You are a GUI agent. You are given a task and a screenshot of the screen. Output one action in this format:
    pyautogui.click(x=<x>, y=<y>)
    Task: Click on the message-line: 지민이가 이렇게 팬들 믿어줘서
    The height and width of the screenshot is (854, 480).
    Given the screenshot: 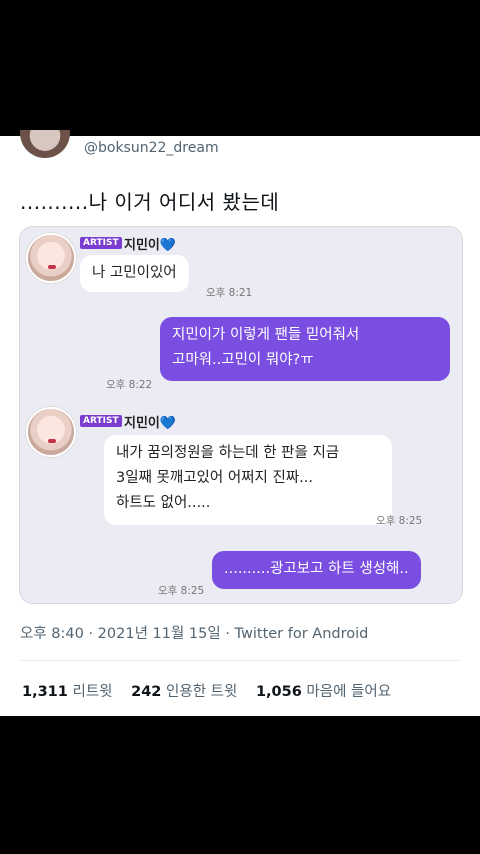 What is the action you would take?
    pyautogui.click(x=266, y=335)
    